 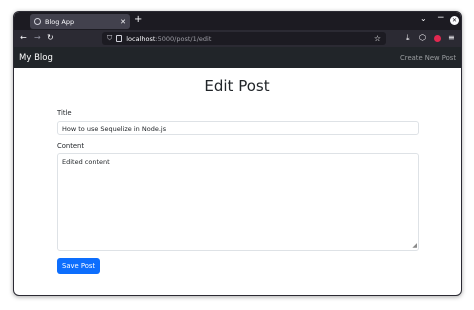 What do you see at coordinates (441, 18) in the screenshot?
I see `minimize-icon: −` at bounding box center [441, 18].